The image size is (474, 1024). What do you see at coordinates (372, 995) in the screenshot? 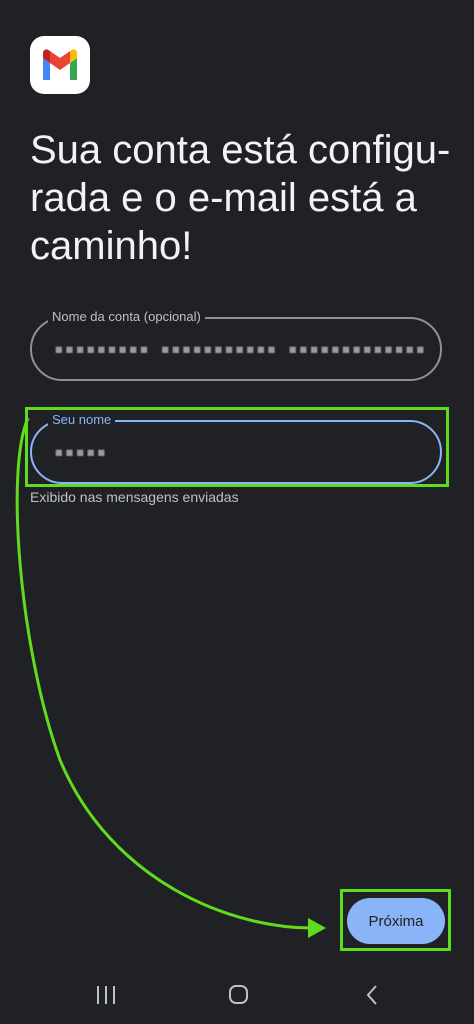
I see `back-icon` at bounding box center [372, 995].